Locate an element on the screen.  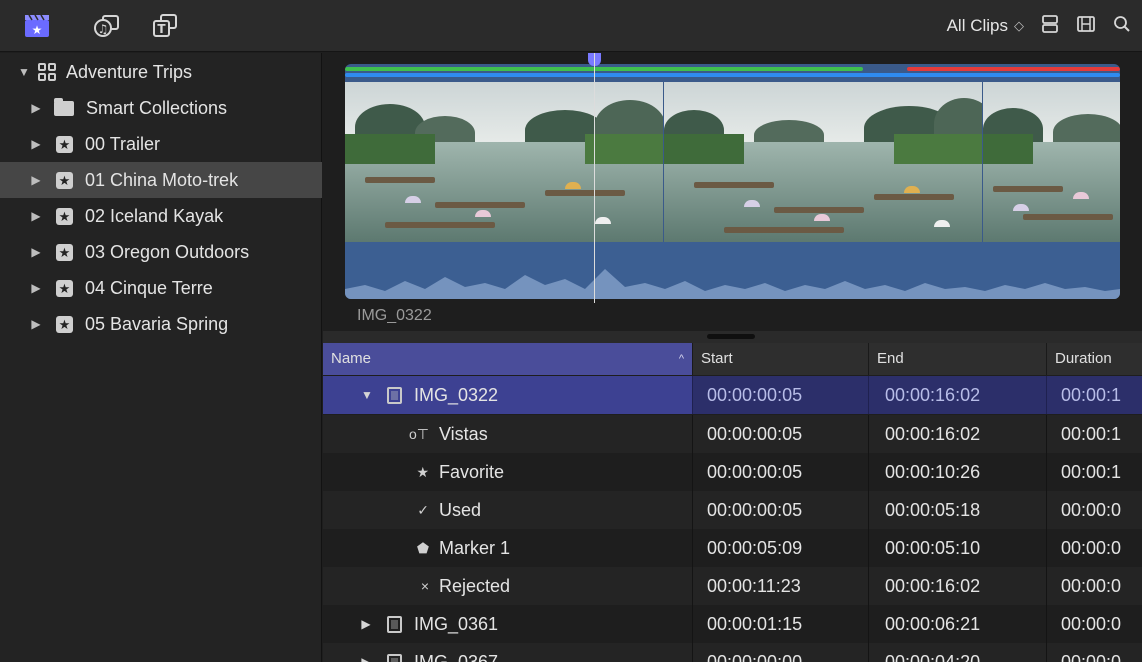
column-header-label: Duration is located at coordinates (1083, 358).